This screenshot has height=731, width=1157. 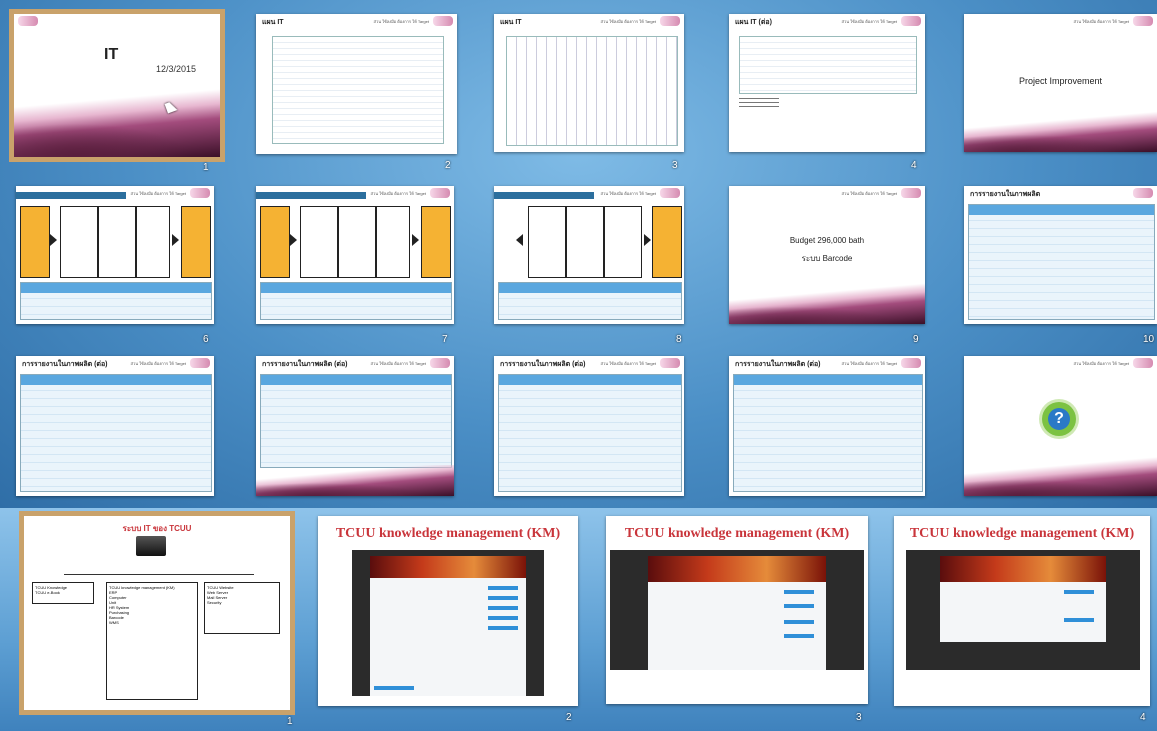 I want to click on slide-thumbnail-15: ส่วน ใช้ลงมือ ต้องการ ให้ Target ?, so click(x=1060, y=426).